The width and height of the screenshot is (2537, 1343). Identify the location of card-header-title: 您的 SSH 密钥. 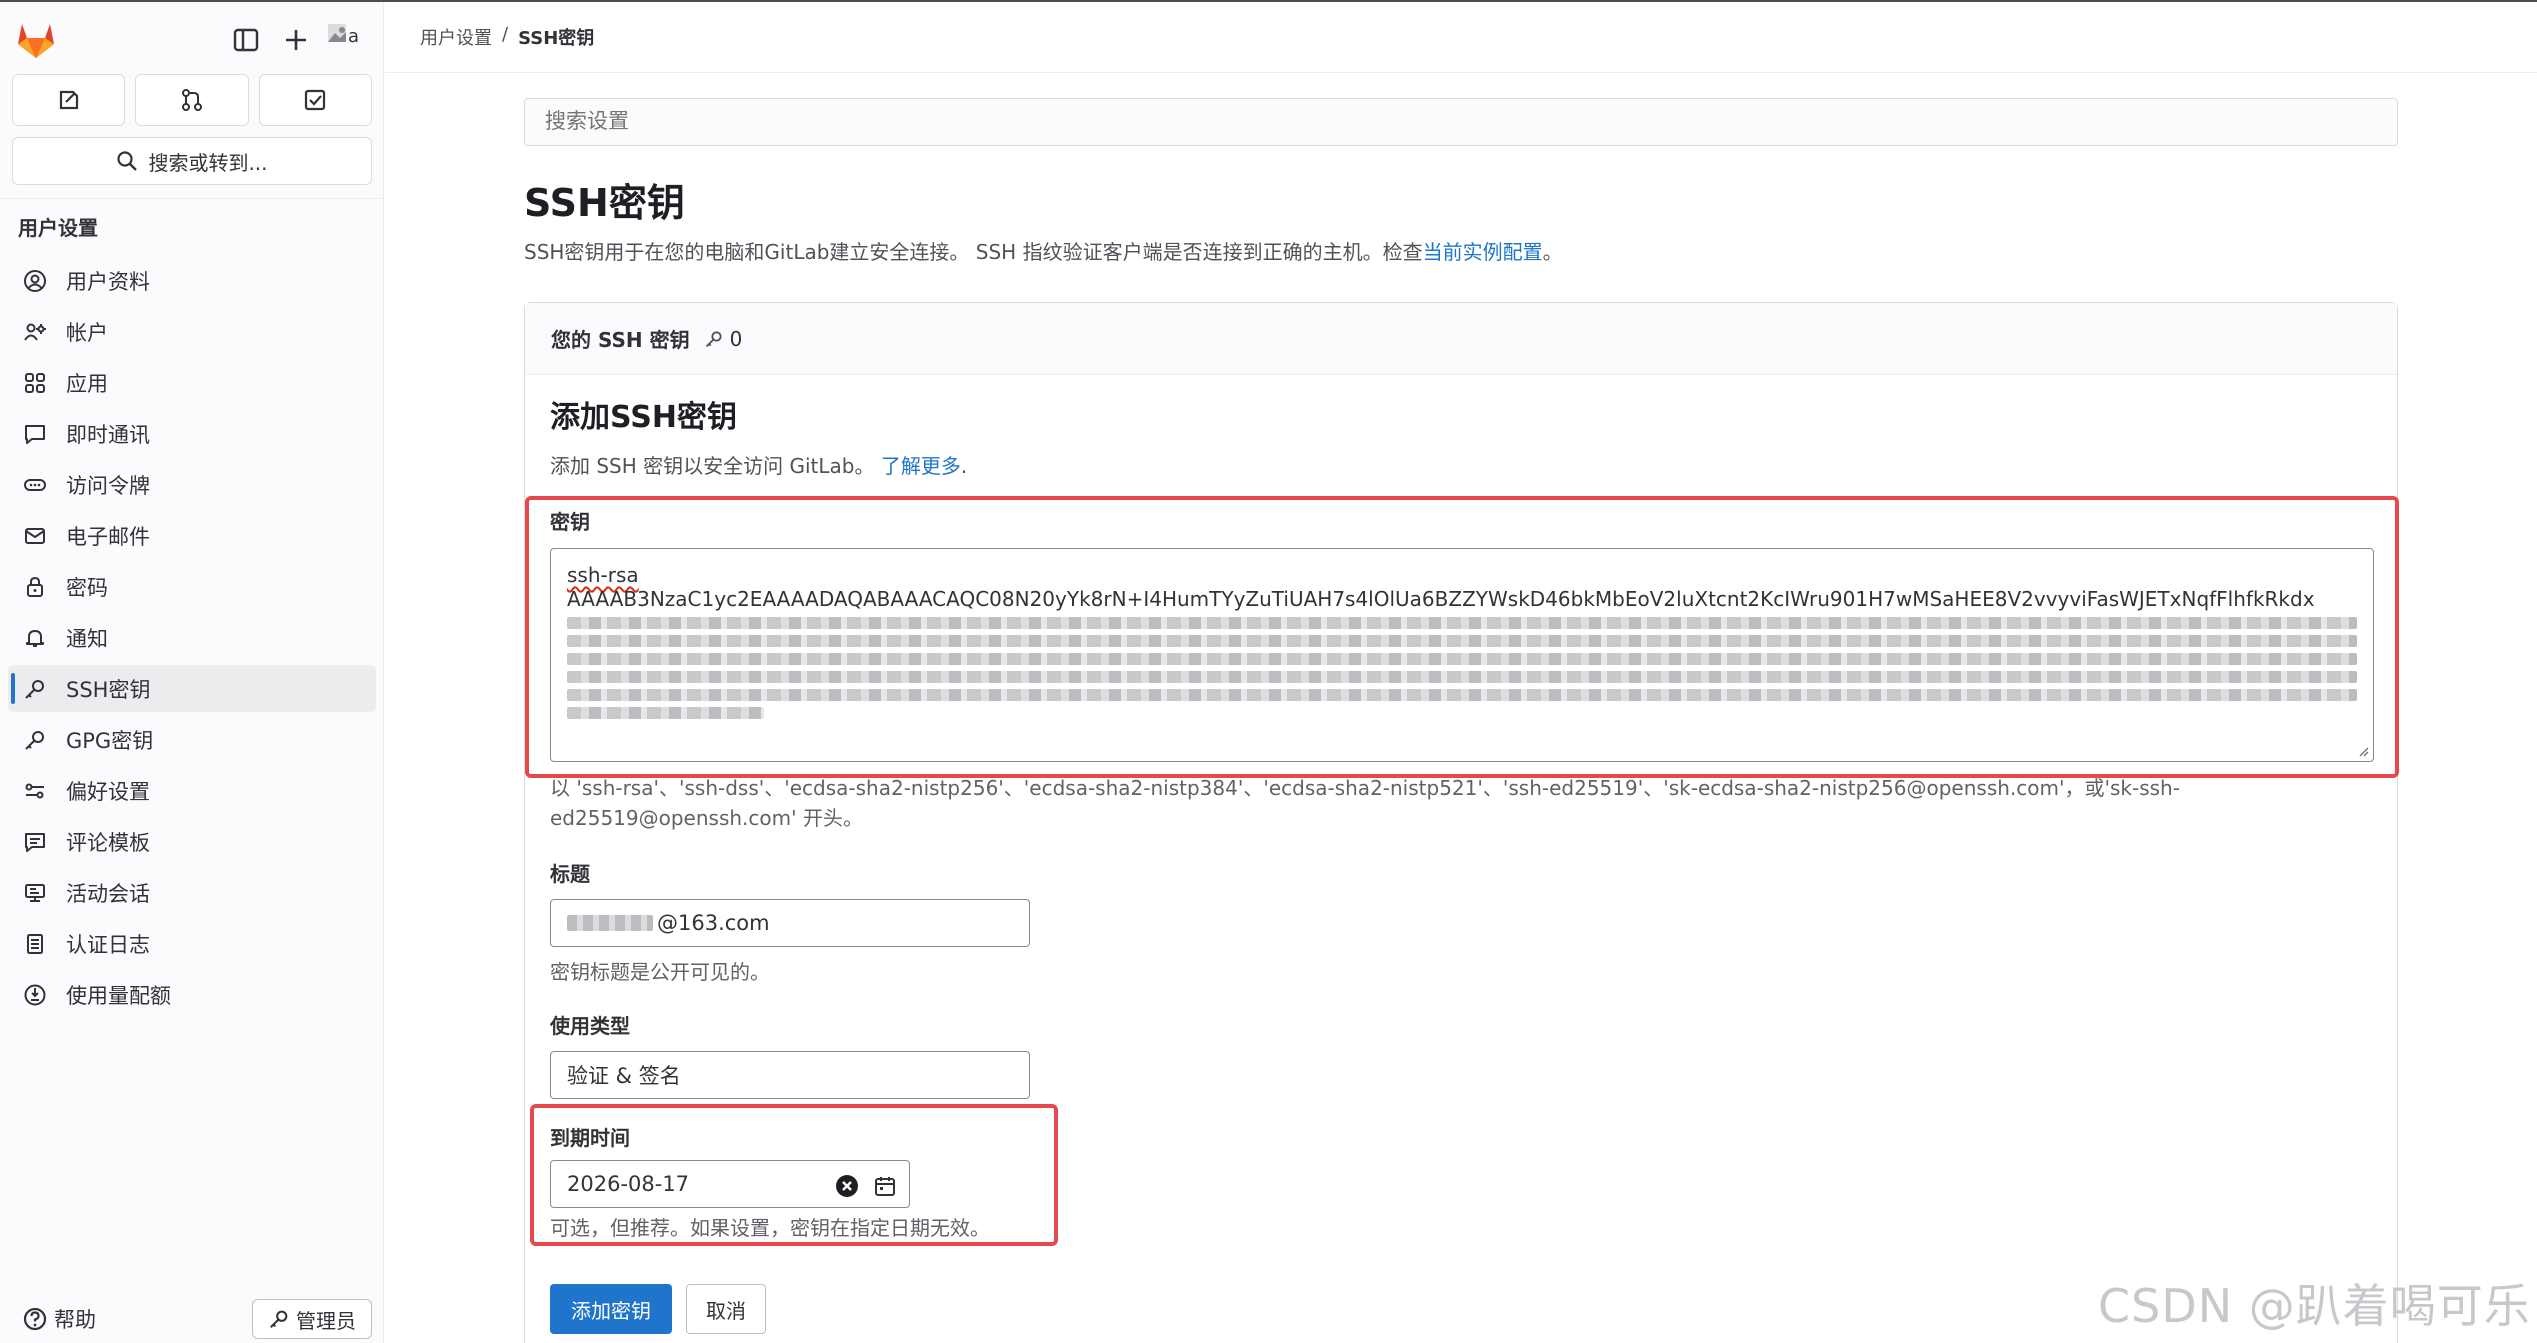
(620, 340).